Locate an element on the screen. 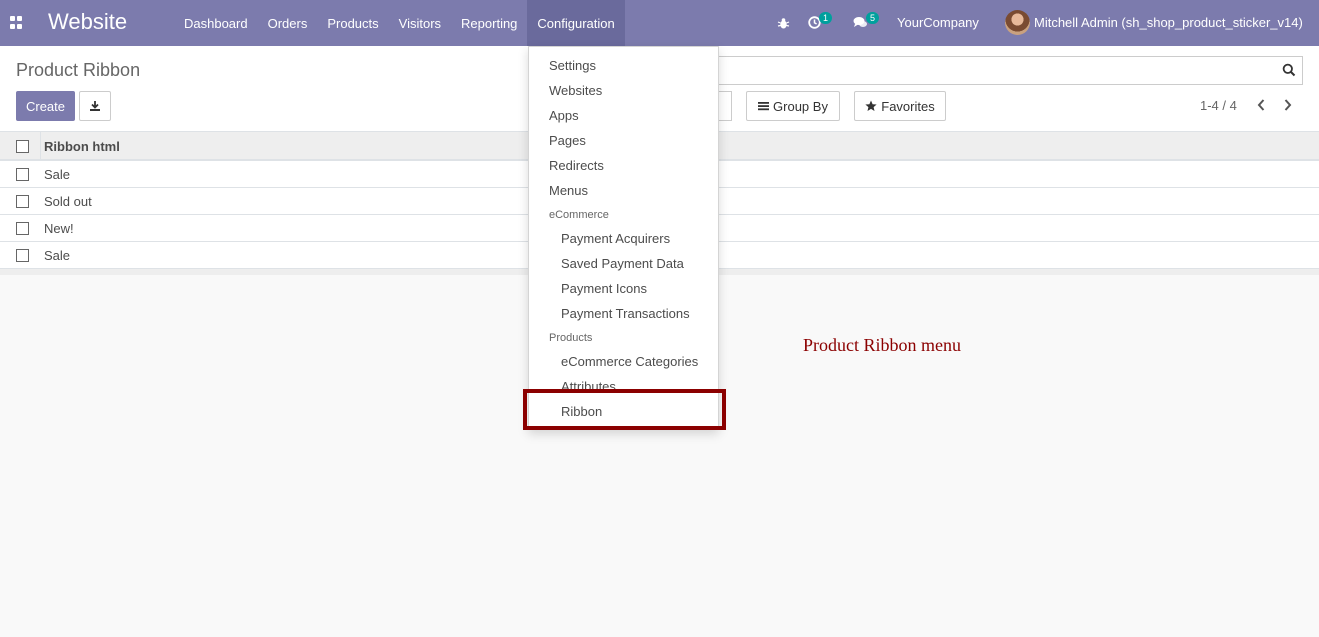 This screenshot has width=1319, height=637. row-ribbon-html: New! is located at coordinates (59, 228).